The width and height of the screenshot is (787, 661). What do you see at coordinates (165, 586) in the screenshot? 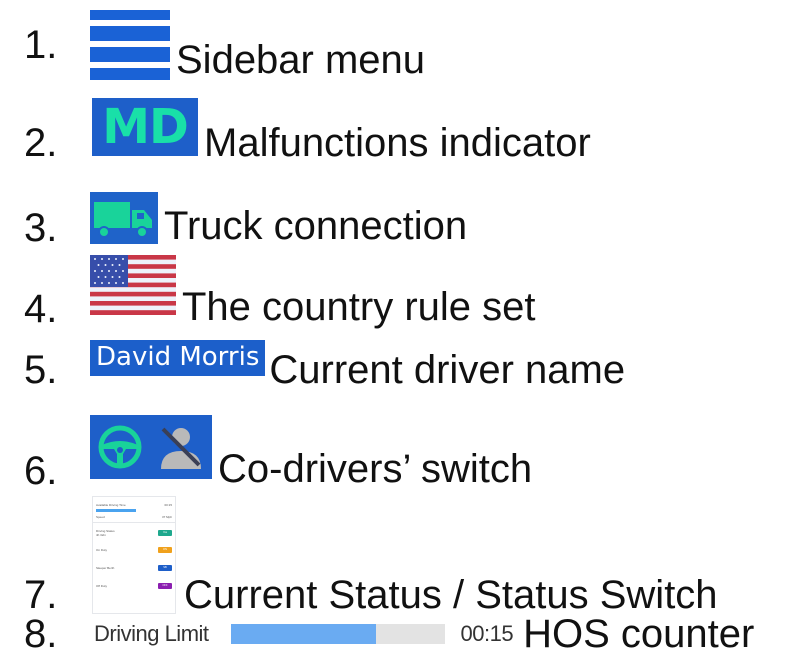
I see `status-pill: OFF` at bounding box center [165, 586].